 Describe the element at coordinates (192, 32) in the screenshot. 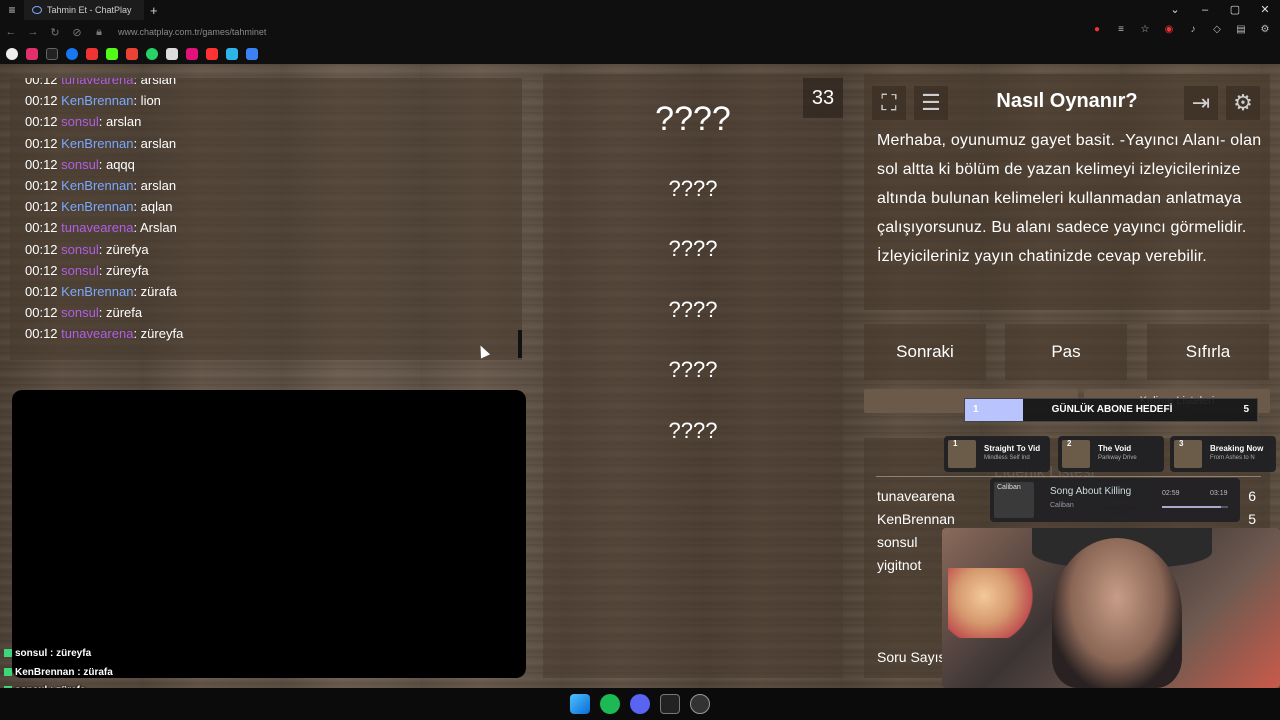

I see `url-field: www.chatplay.com.tr/games/tahminet` at that location.